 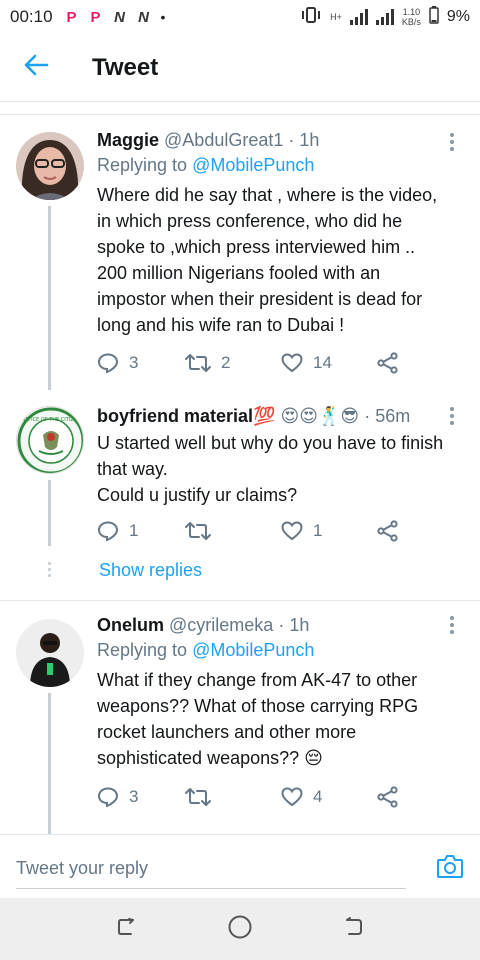 I want to click on like-count: 4, so click(x=318, y=796).